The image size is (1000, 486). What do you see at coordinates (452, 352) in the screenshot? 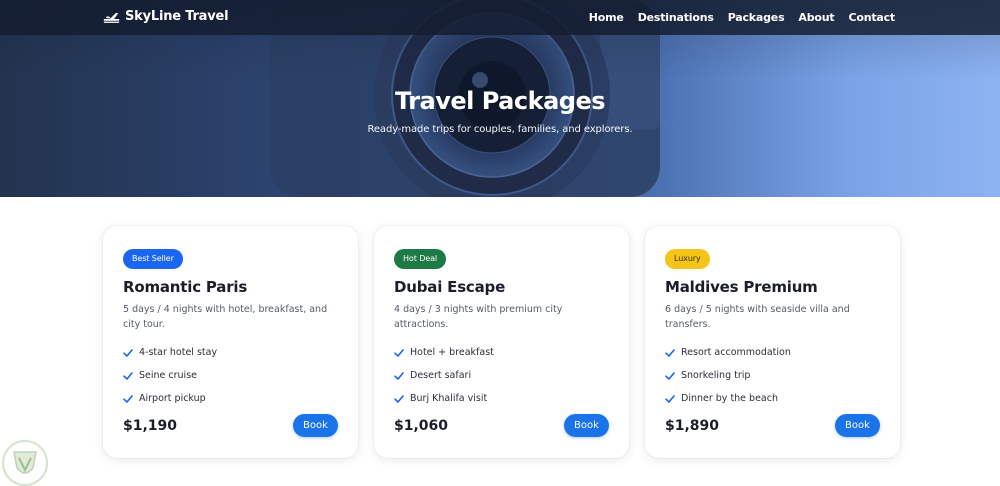
I see `feature-label: Hotel + breakfast` at bounding box center [452, 352].